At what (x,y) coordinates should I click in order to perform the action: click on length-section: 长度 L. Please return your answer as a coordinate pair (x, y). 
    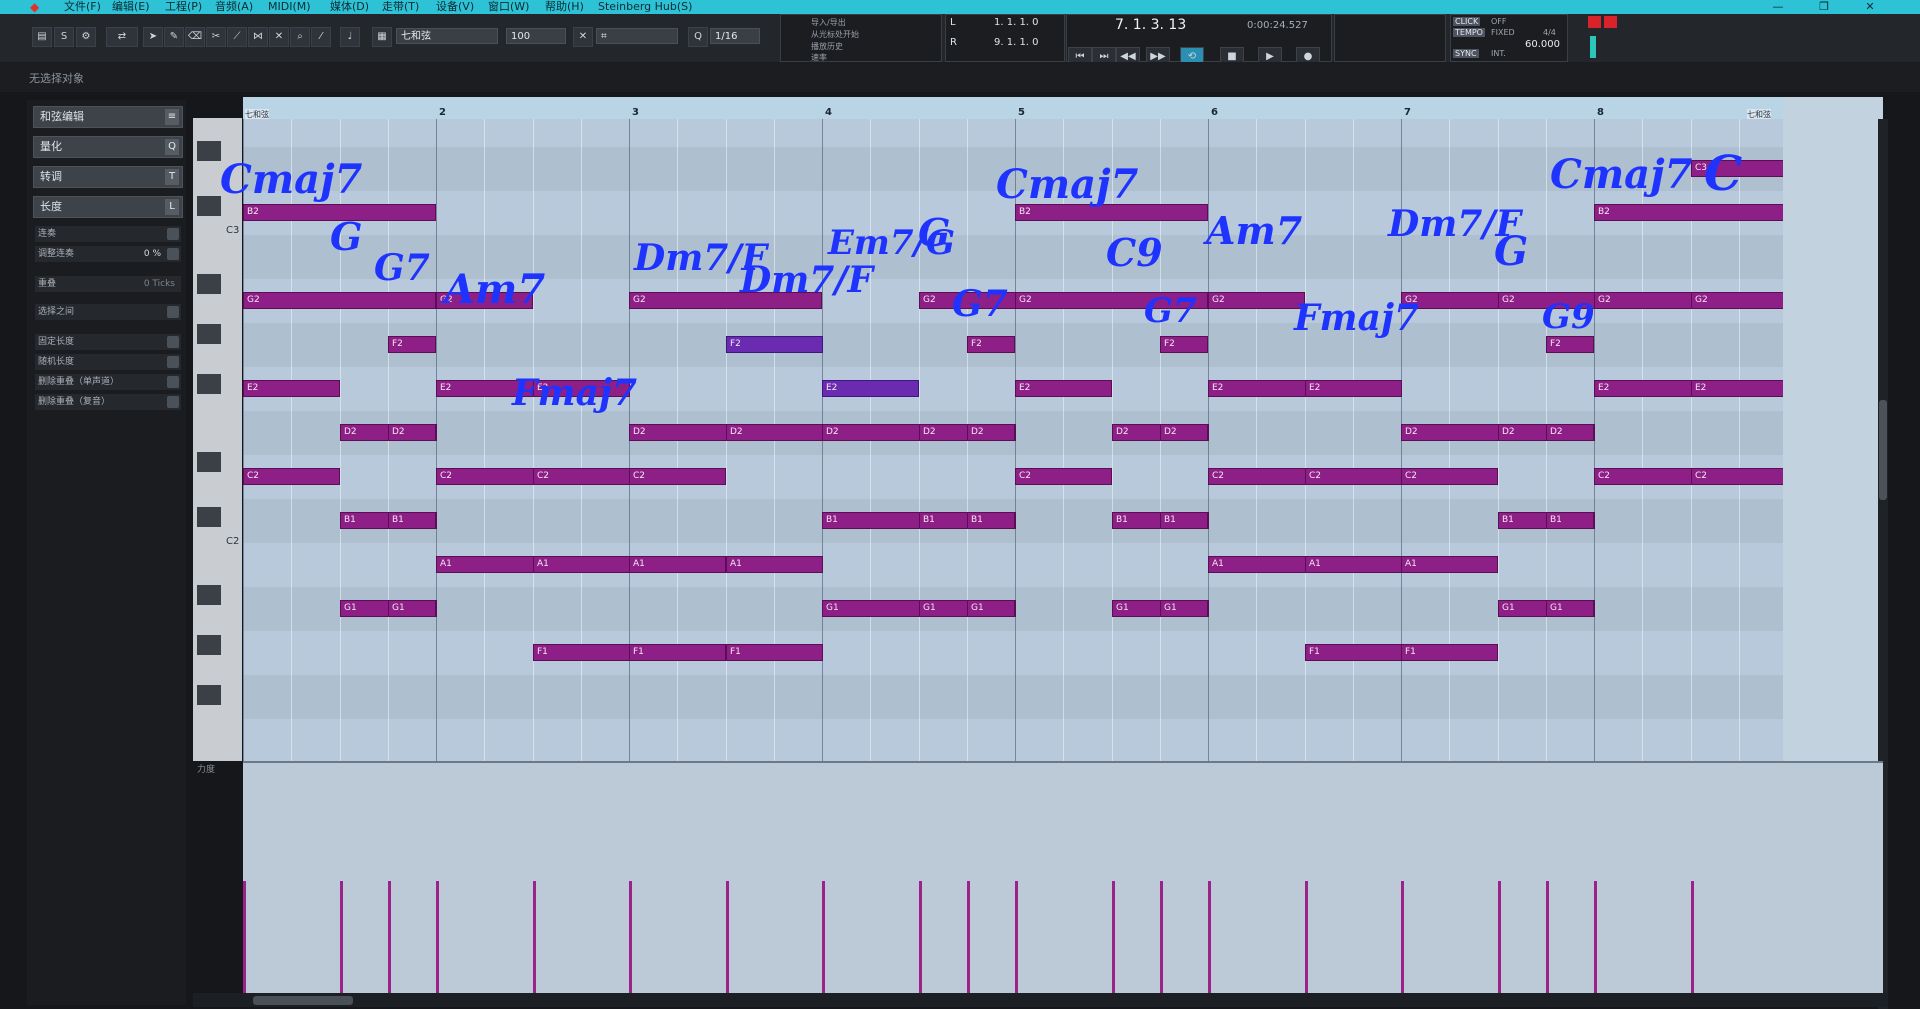
    Looking at the image, I should click on (108, 207).